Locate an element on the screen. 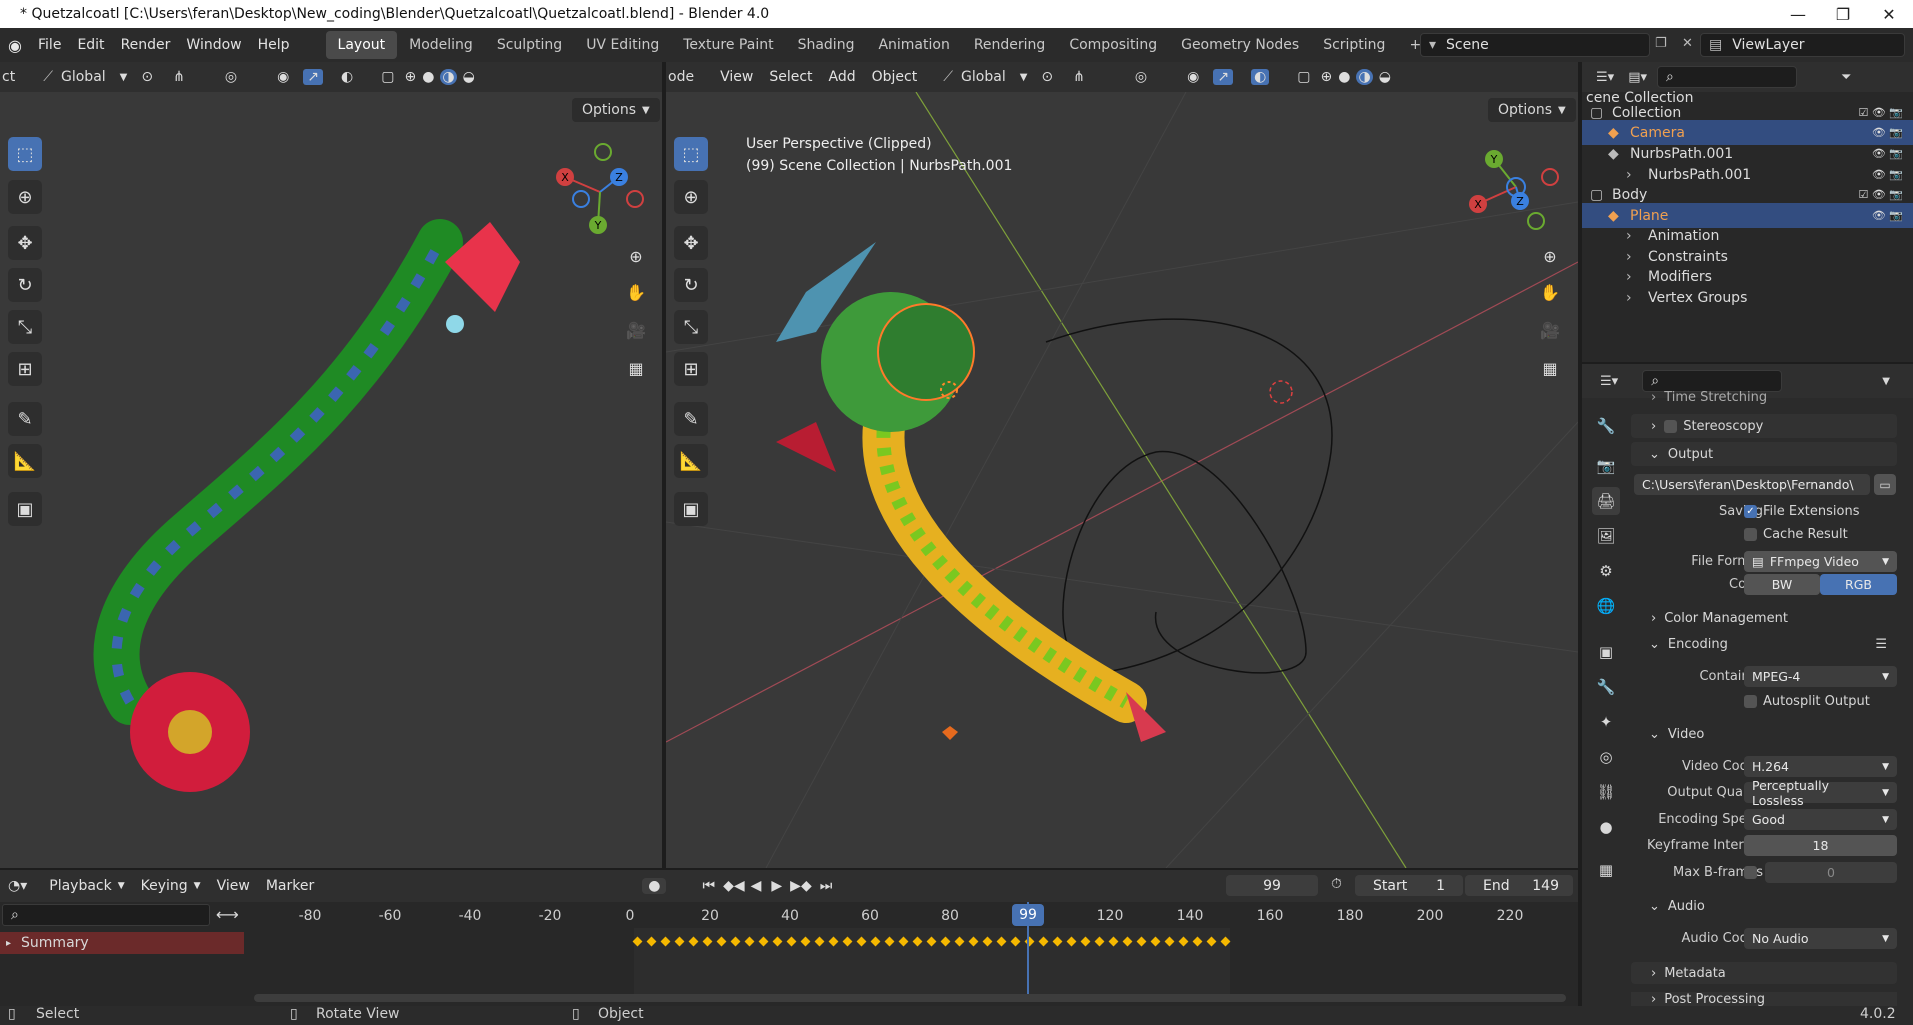  camera-view-icon-right: 🎥 is located at coordinates (1550, 330).